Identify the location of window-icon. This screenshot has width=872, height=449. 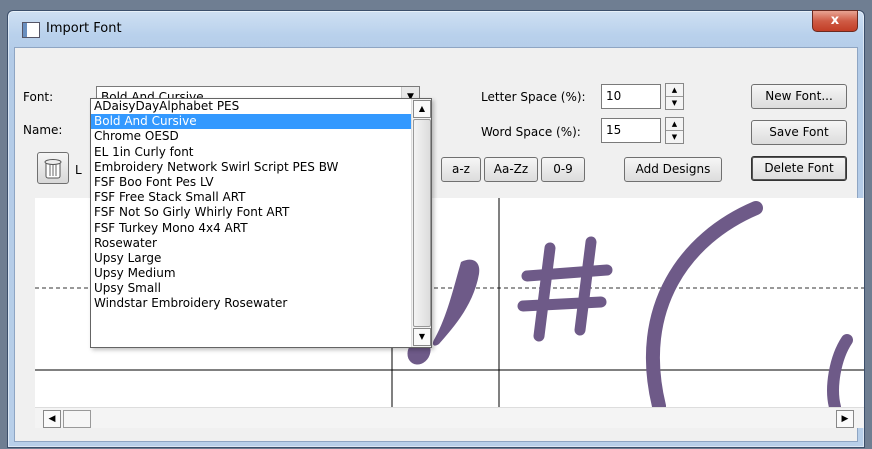
(31, 30).